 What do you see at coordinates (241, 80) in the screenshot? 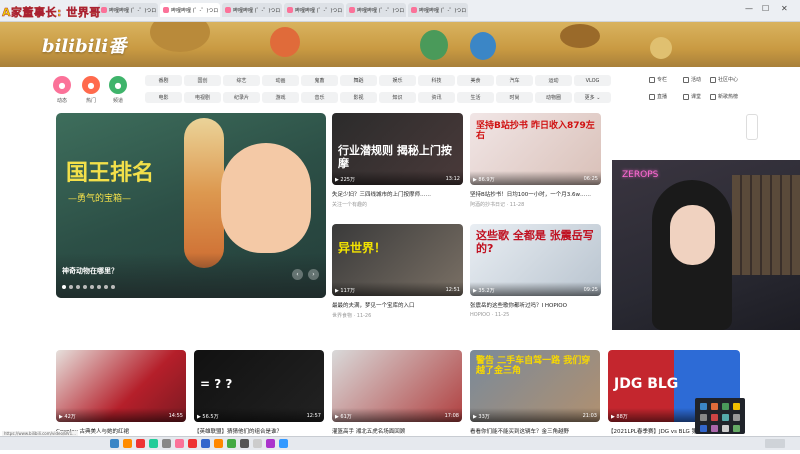
I see `nav-chip: 综艺` at bounding box center [241, 80].